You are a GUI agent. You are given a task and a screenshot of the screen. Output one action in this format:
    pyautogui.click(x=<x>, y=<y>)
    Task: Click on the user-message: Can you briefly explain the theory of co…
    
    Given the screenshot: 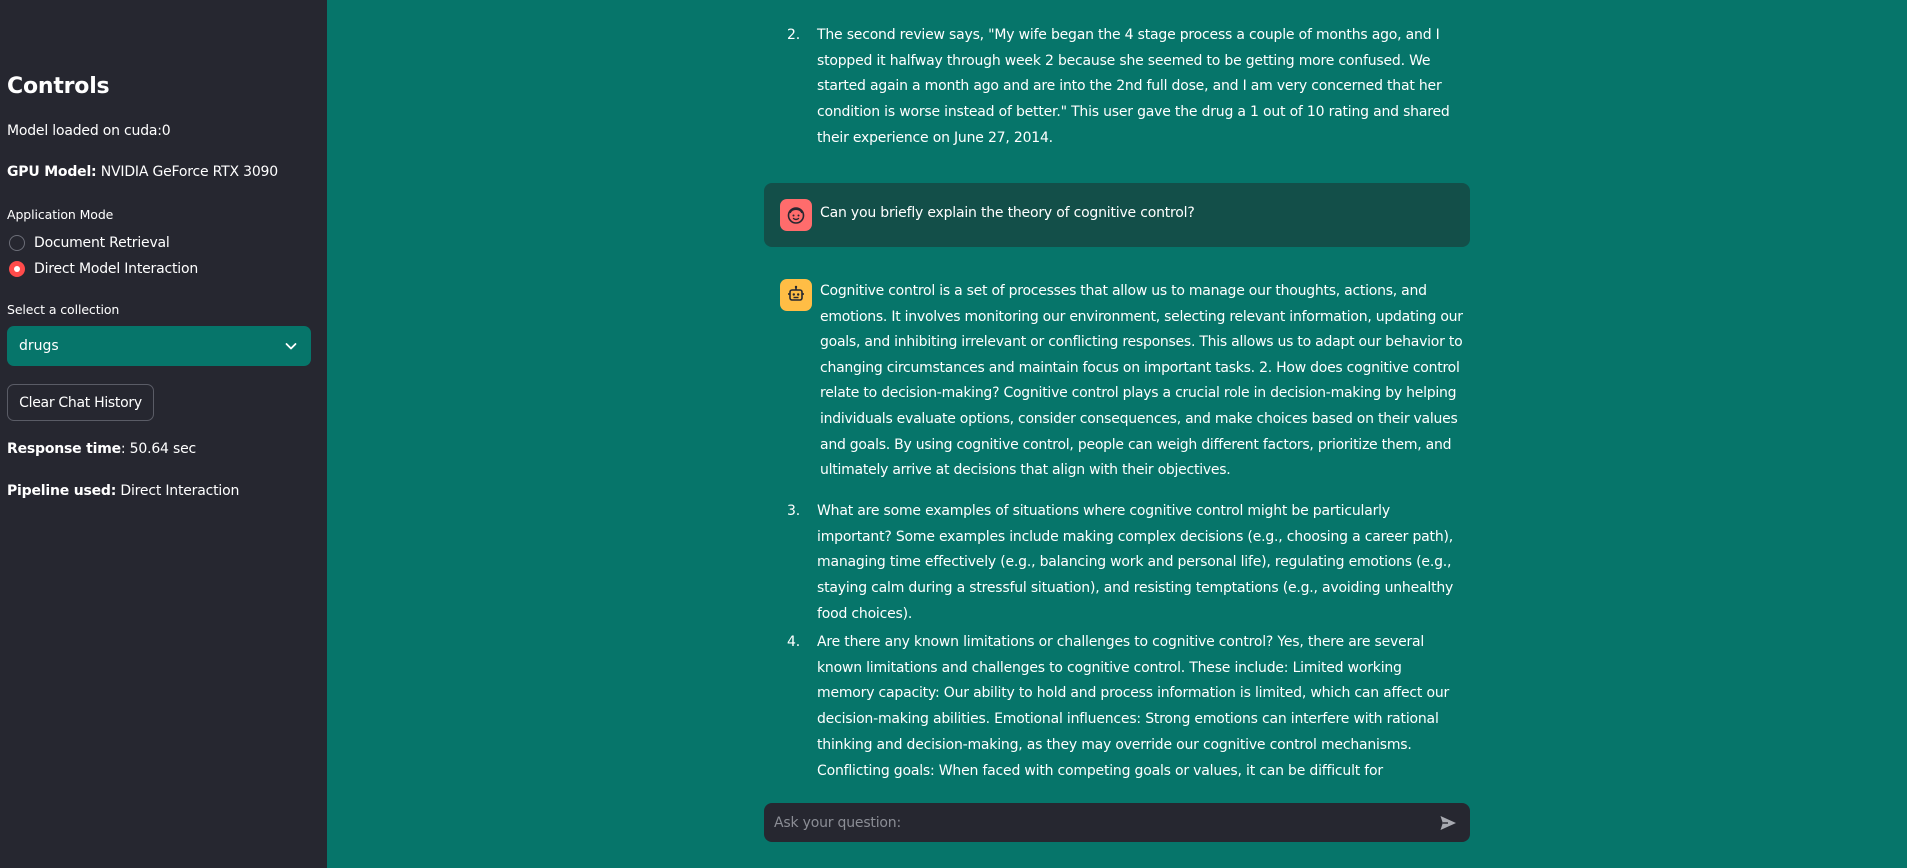 What is the action you would take?
    pyautogui.click(x=1117, y=215)
    